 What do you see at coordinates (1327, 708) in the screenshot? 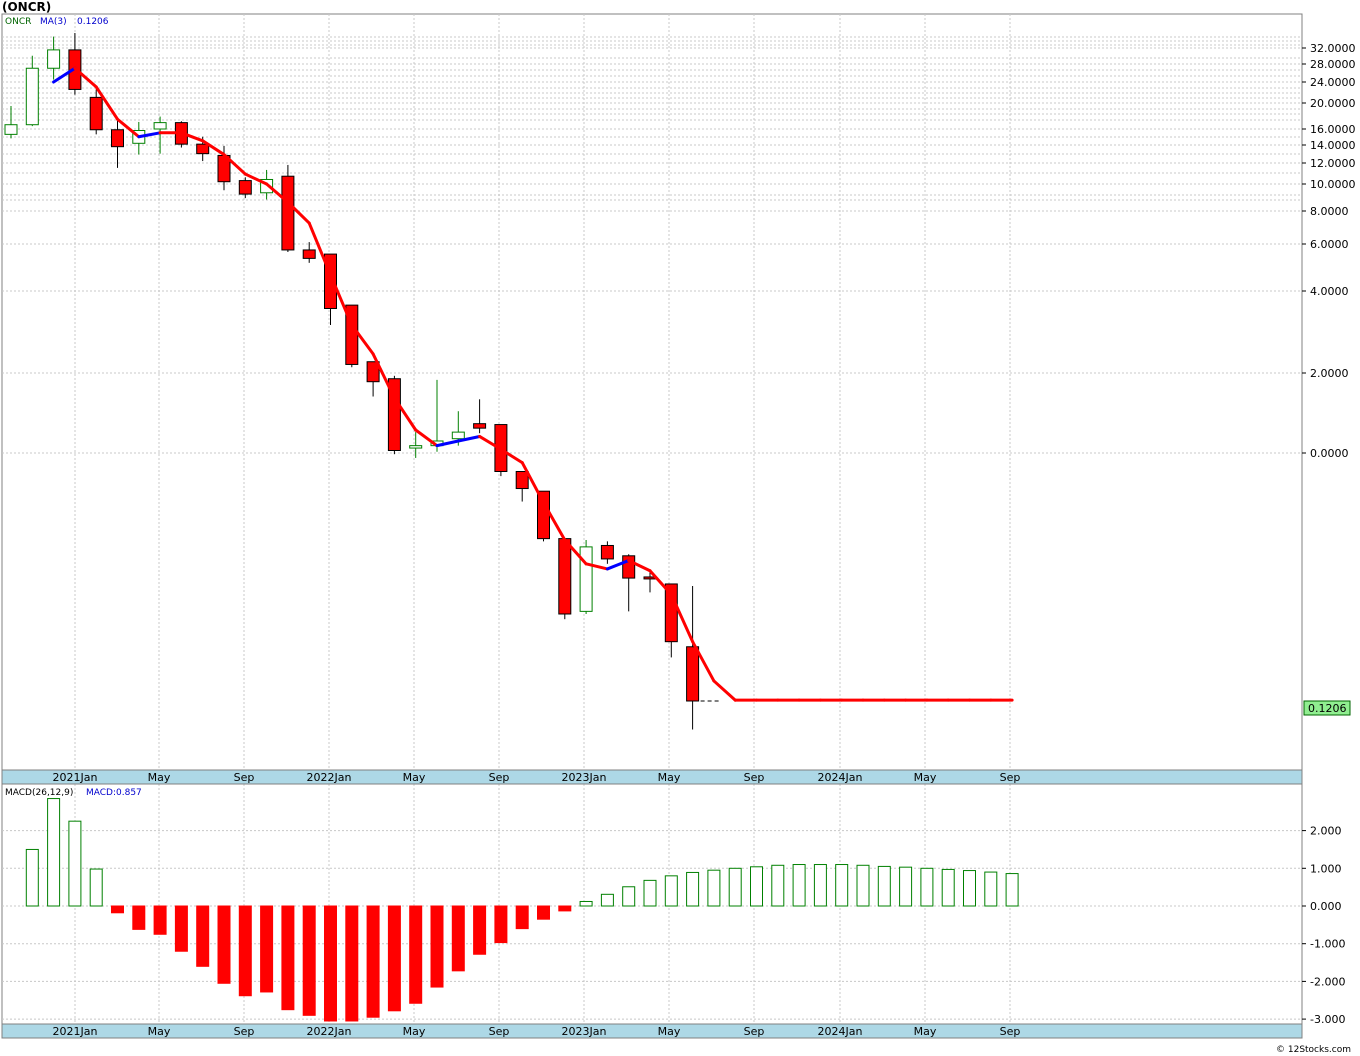
I see `last-price-label: 0.1206` at bounding box center [1327, 708].